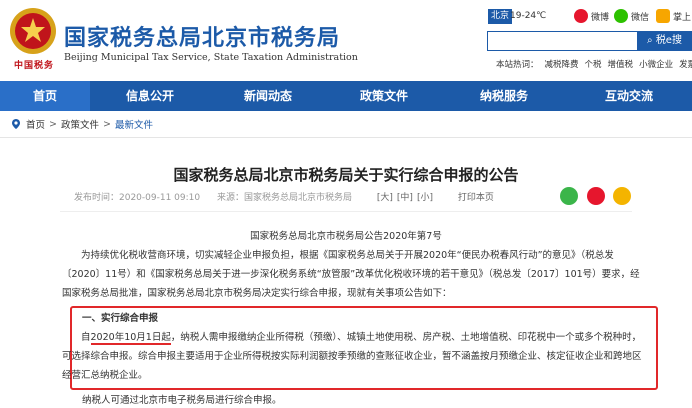 This screenshot has height=408, width=692. What do you see at coordinates (621, 65) in the screenshot?
I see `hotword-link: 增值税` at bounding box center [621, 65].